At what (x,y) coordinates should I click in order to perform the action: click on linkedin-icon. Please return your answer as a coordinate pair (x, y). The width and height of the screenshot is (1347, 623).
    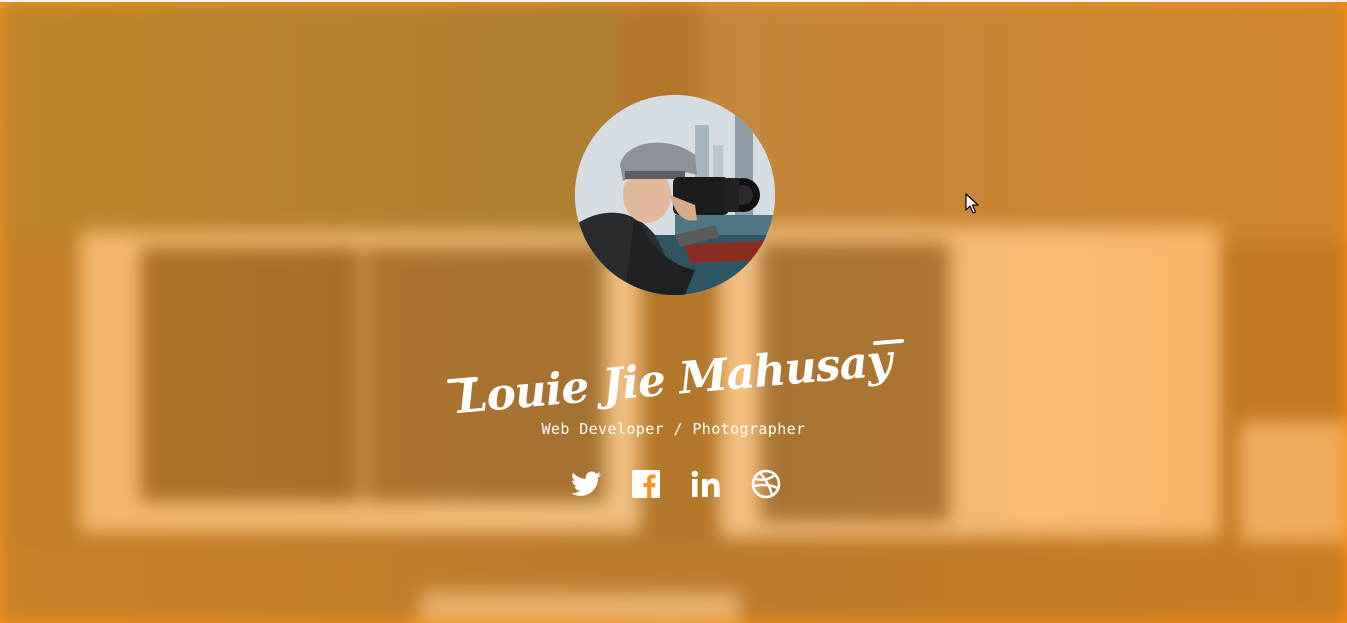
    Looking at the image, I should click on (705, 483).